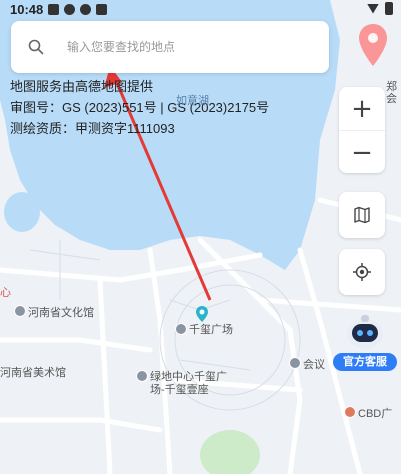 The height and width of the screenshot is (474, 401). Describe the element at coordinates (36, 47) in the screenshot. I see `search-icon` at that location.